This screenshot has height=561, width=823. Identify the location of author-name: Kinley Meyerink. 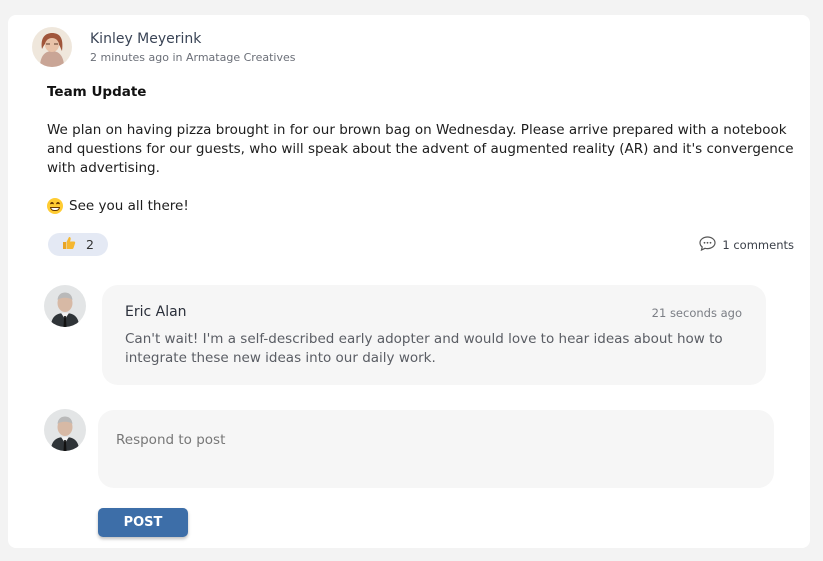
(145, 39).